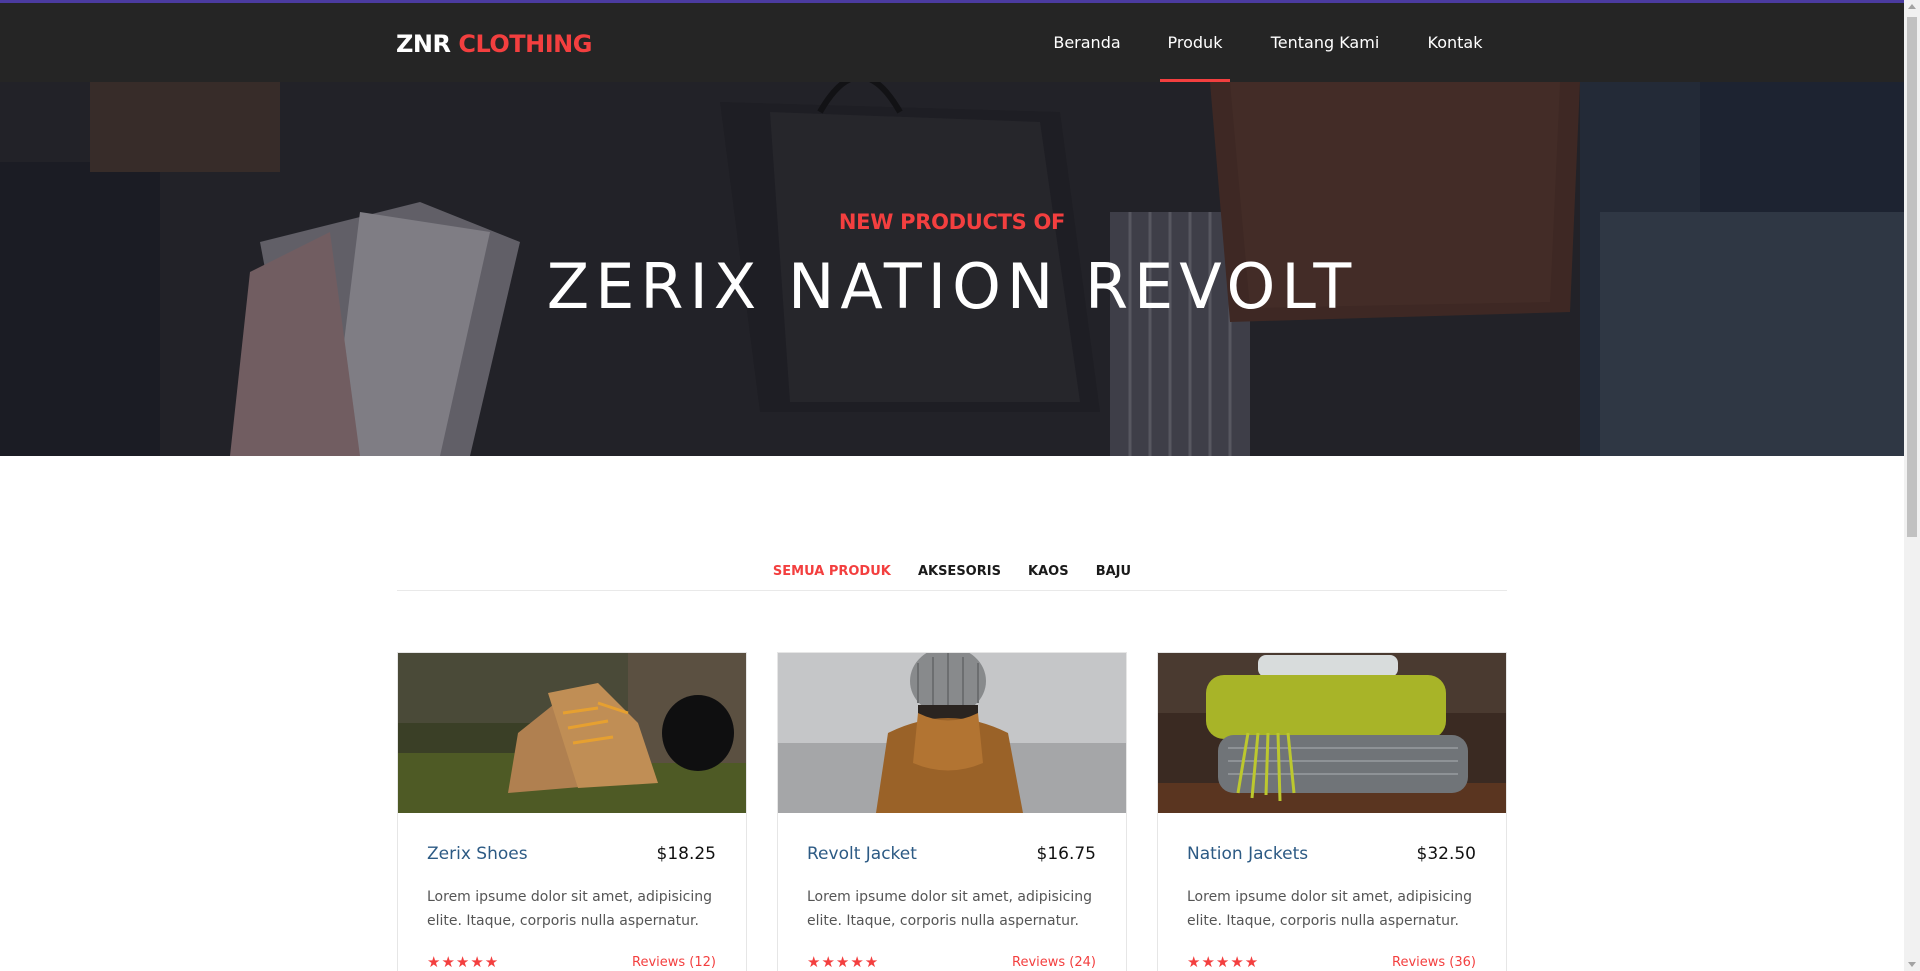 The height and width of the screenshot is (971, 1920). What do you see at coordinates (862, 854) in the screenshot?
I see `product-name: Revolt Jacket` at bounding box center [862, 854].